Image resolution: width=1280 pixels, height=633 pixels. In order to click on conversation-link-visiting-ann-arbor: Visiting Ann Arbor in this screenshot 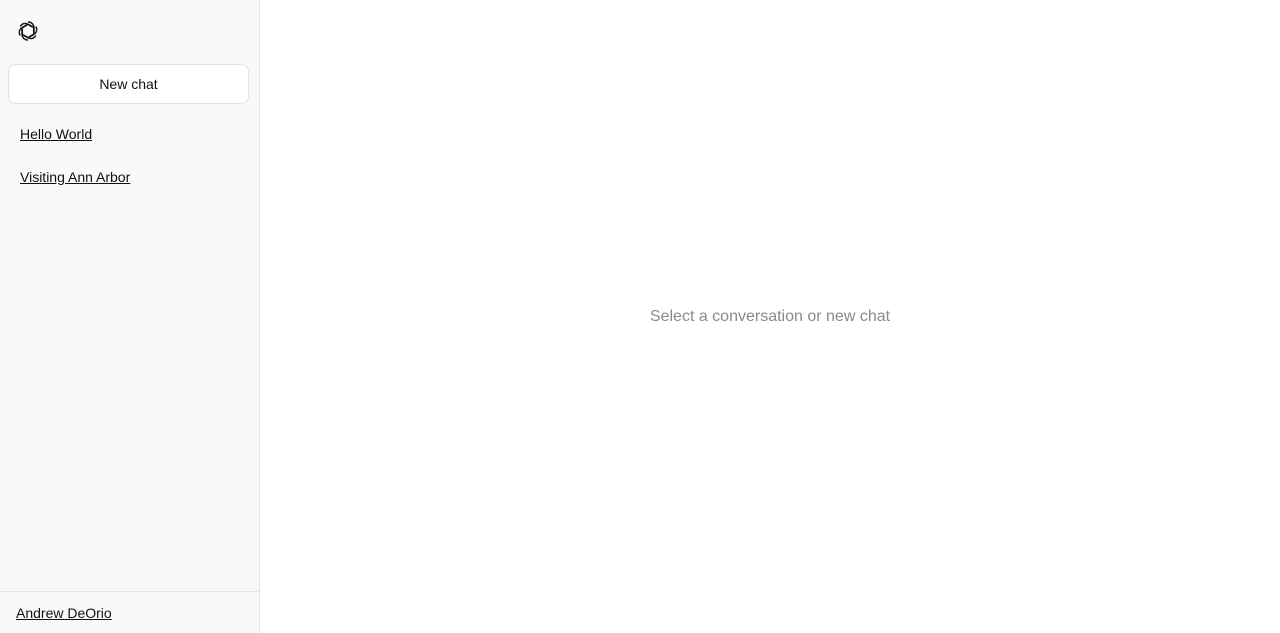, I will do `click(75, 177)`.